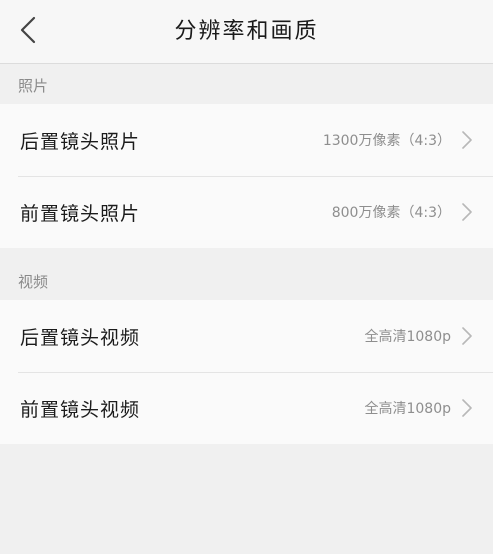  I want to click on row-label: 后置镜头视频, so click(80, 337).